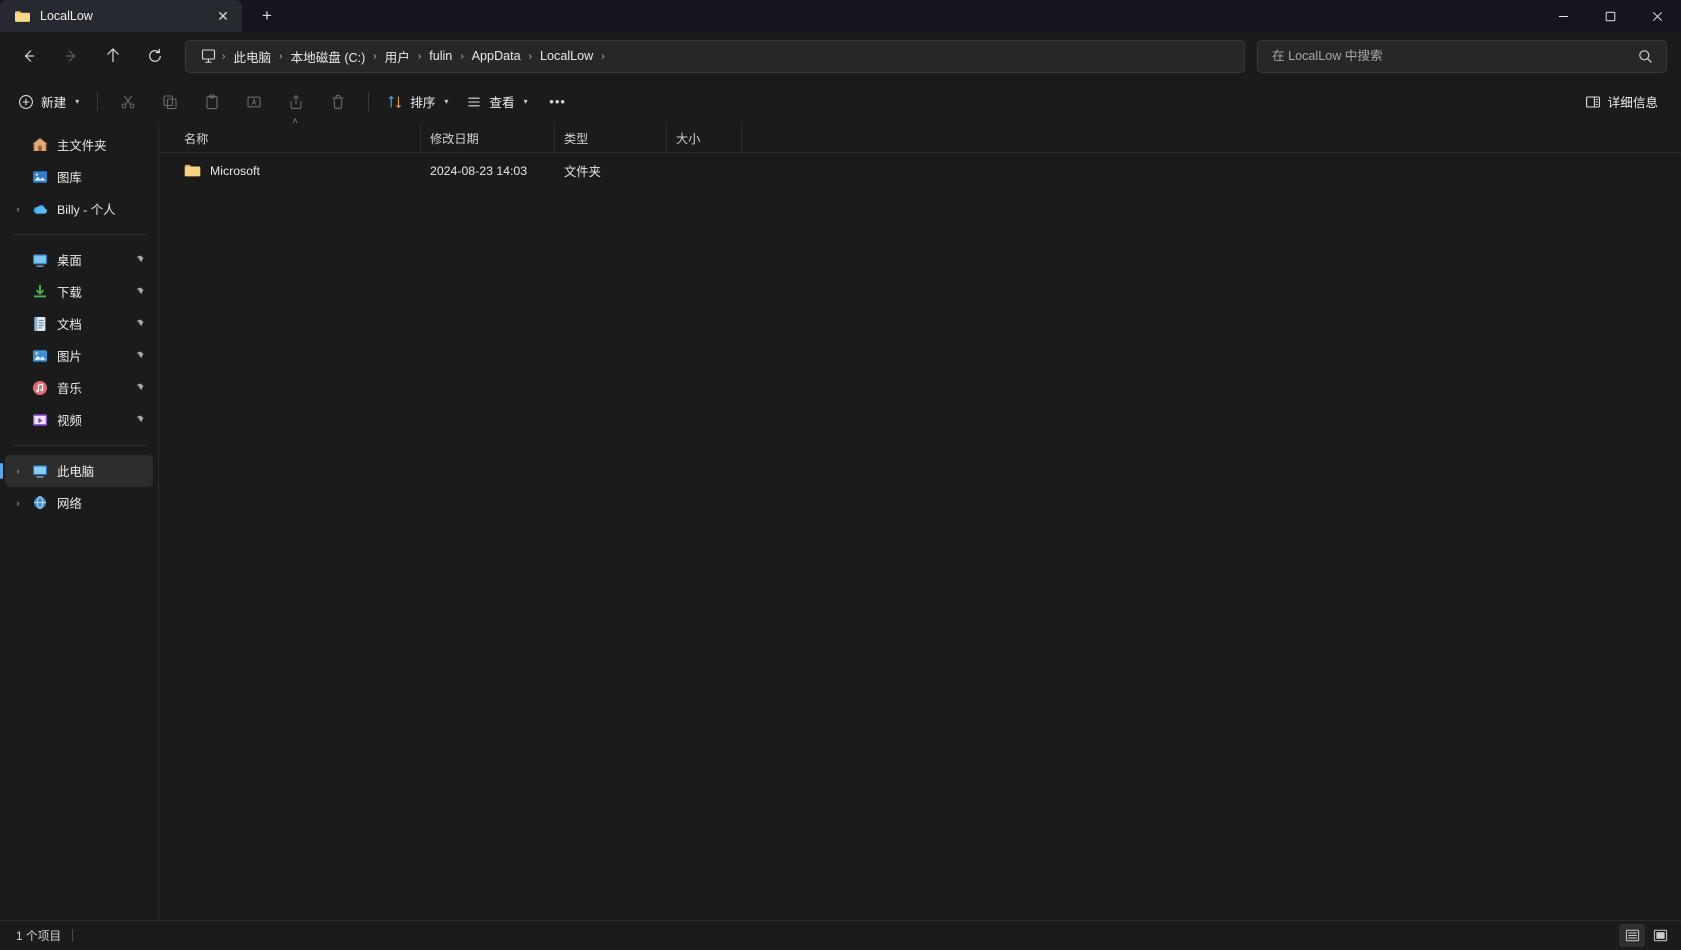  I want to click on sidebar-item-pictures: 图片, so click(79, 356).